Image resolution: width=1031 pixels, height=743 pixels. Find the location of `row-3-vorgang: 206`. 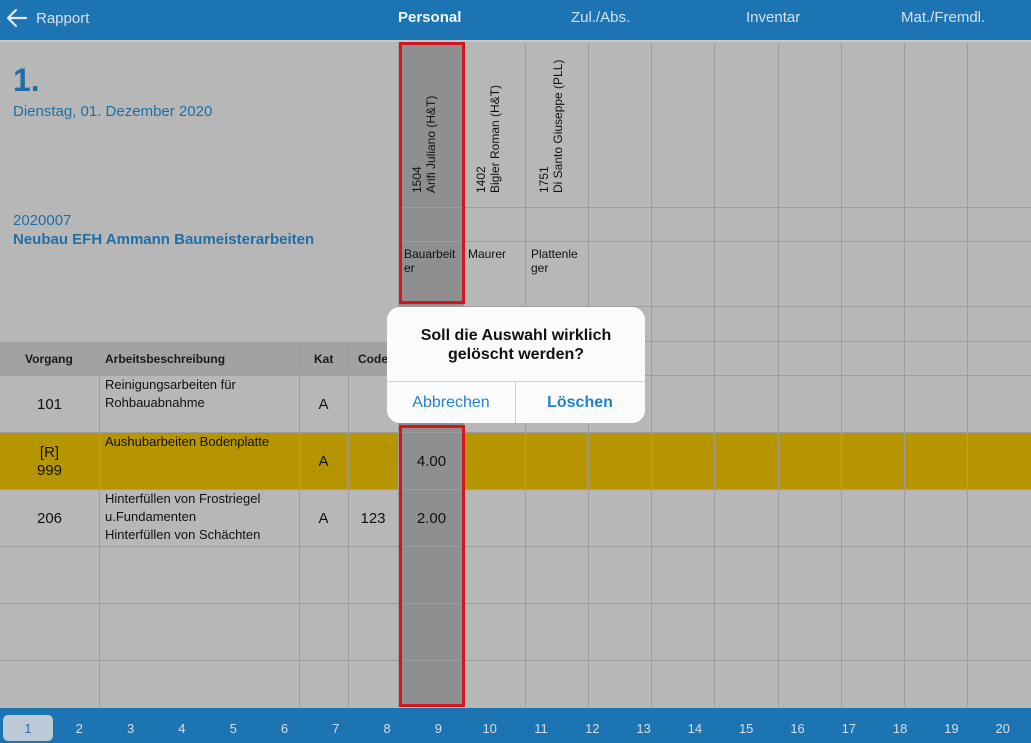

row-3-vorgang: 206 is located at coordinates (49, 518).